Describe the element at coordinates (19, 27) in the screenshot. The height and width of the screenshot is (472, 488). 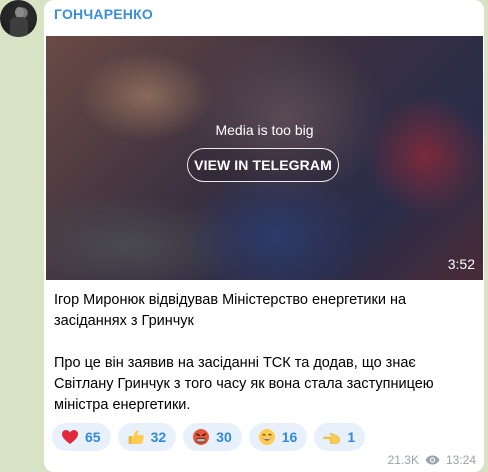
I see `avatar-body` at that location.